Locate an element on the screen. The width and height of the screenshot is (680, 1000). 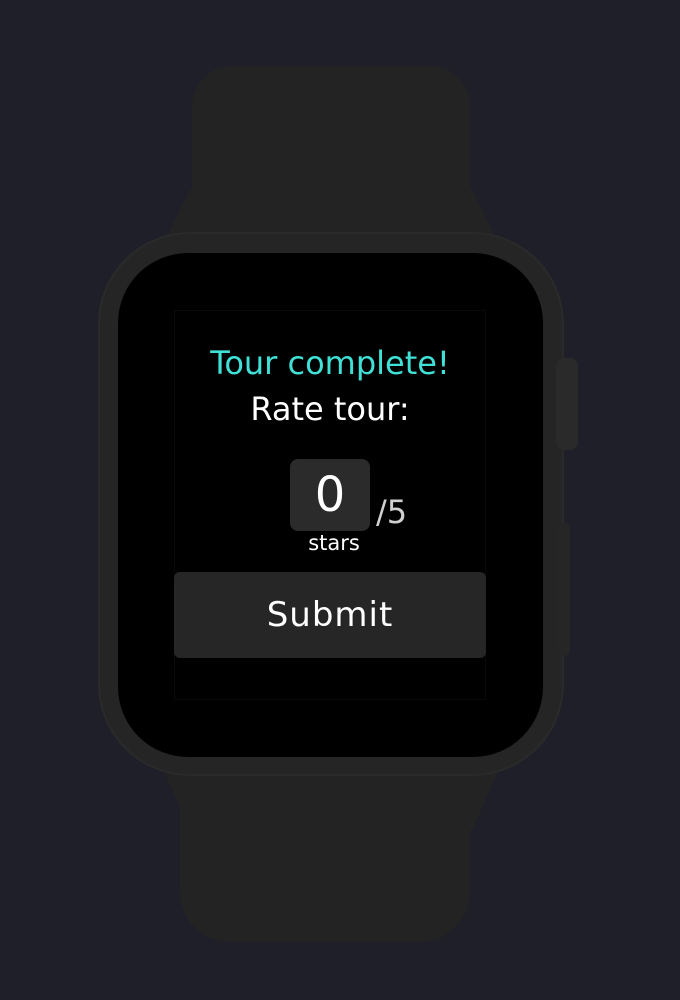
submit-button: Submit is located at coordinates (330, 615).